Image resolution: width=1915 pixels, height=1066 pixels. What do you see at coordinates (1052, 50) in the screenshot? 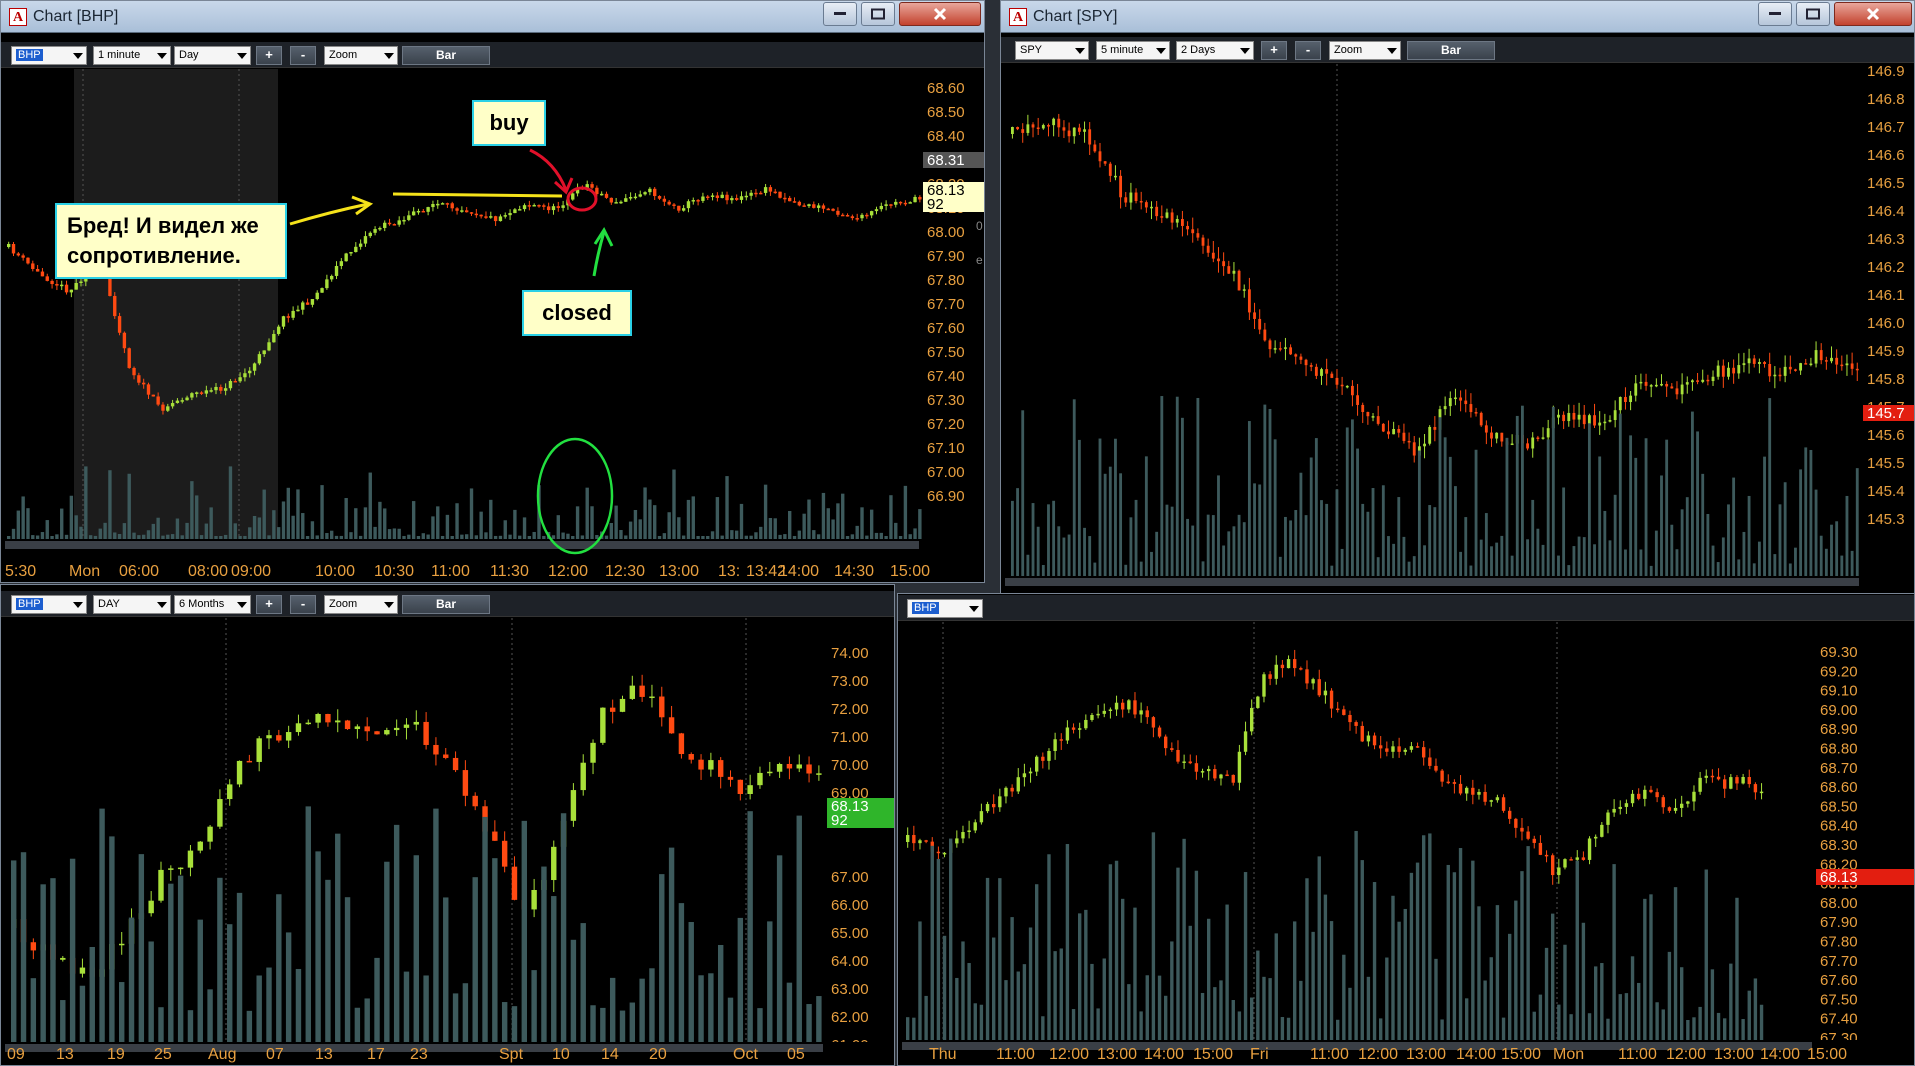
I see `symbol-select: SPY` at bounding box center [1052, 50].